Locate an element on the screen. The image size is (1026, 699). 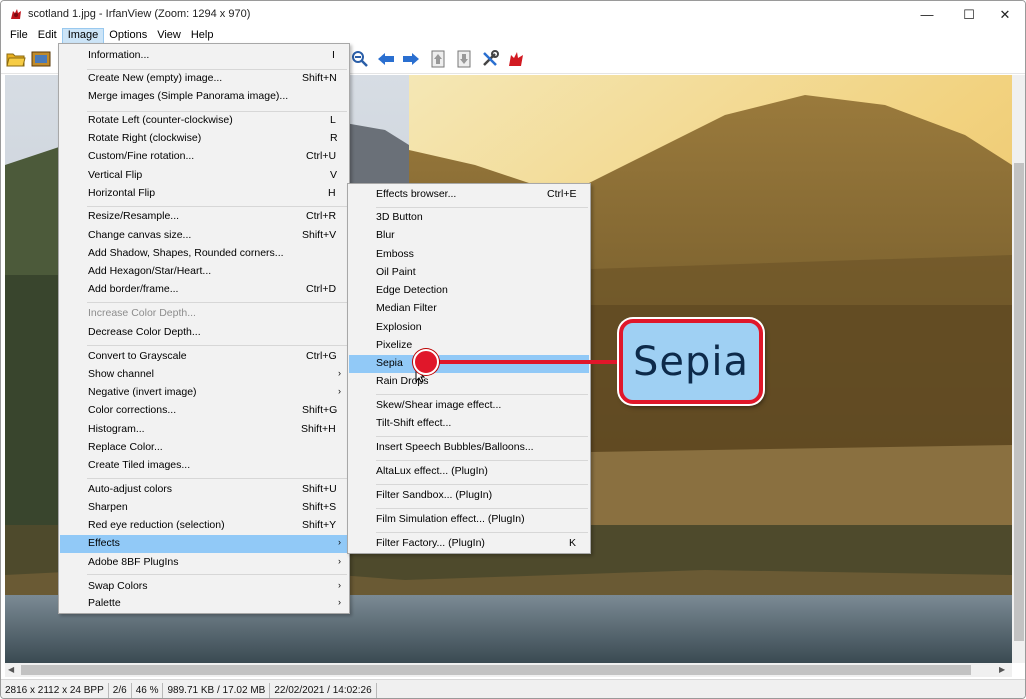
zoom-out-icon is located at coordinates (360, 59).